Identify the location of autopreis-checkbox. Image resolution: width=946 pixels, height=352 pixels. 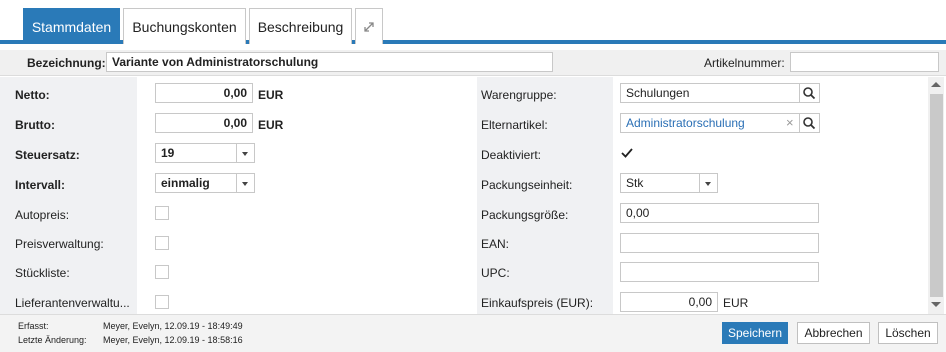
(162, 213).